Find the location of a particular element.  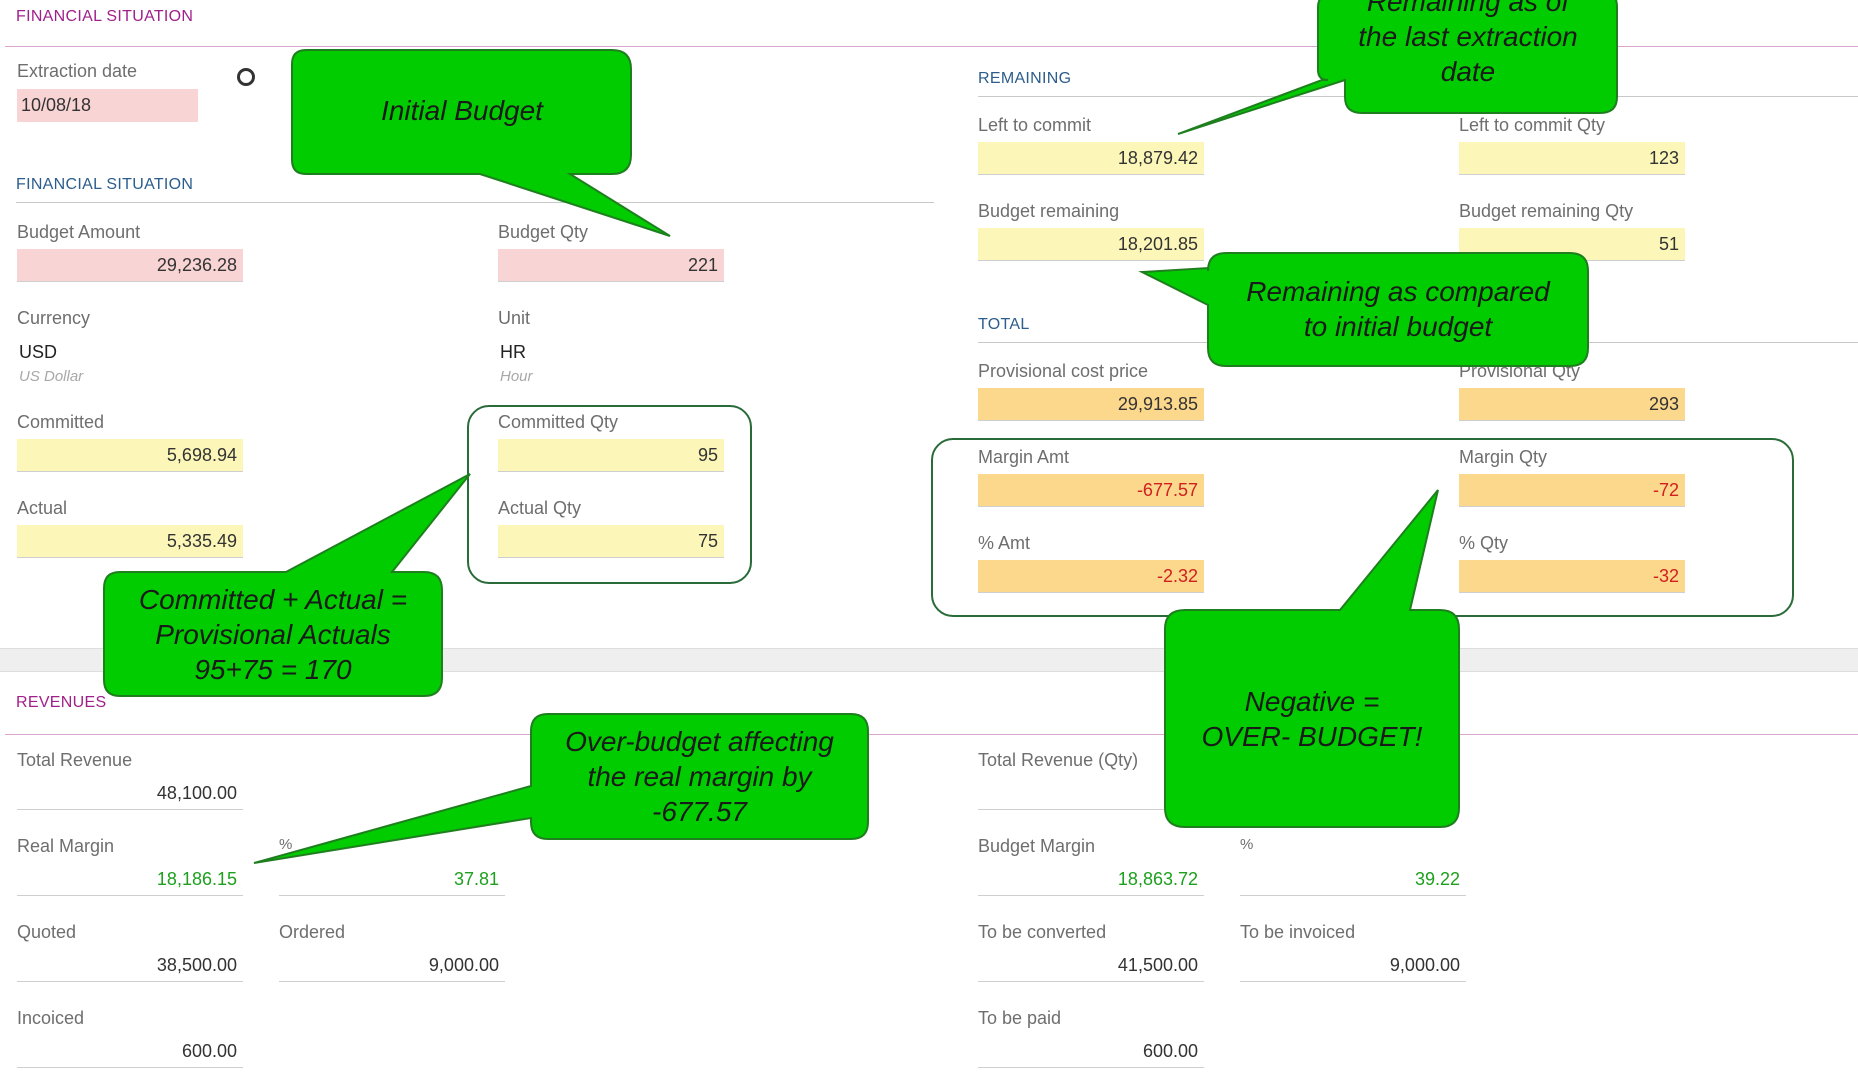

callout-remaining-as-of-text: Remaining as of the last extraction date is located at coordinates (1468, 44).